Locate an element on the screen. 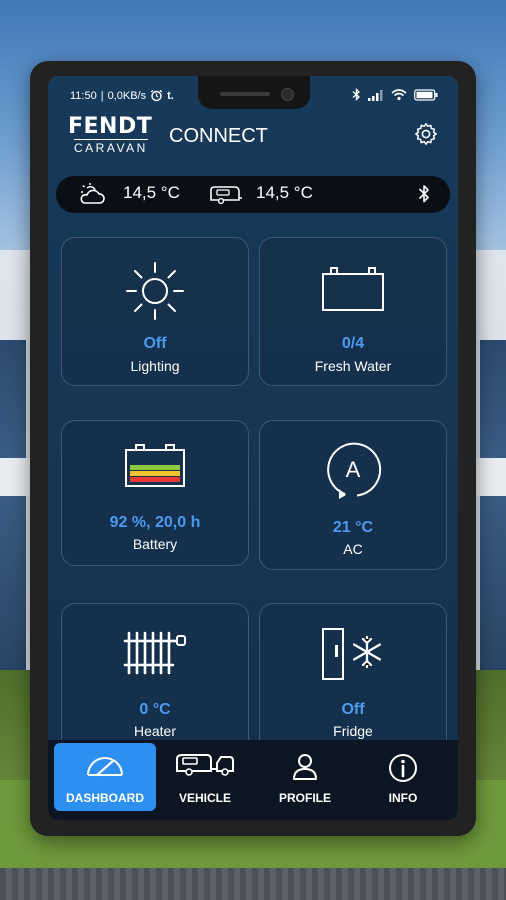 The width and height of the screenshot is (506, 900). outside-temperature: 14,5 °C is located at coordinates (151, 192).